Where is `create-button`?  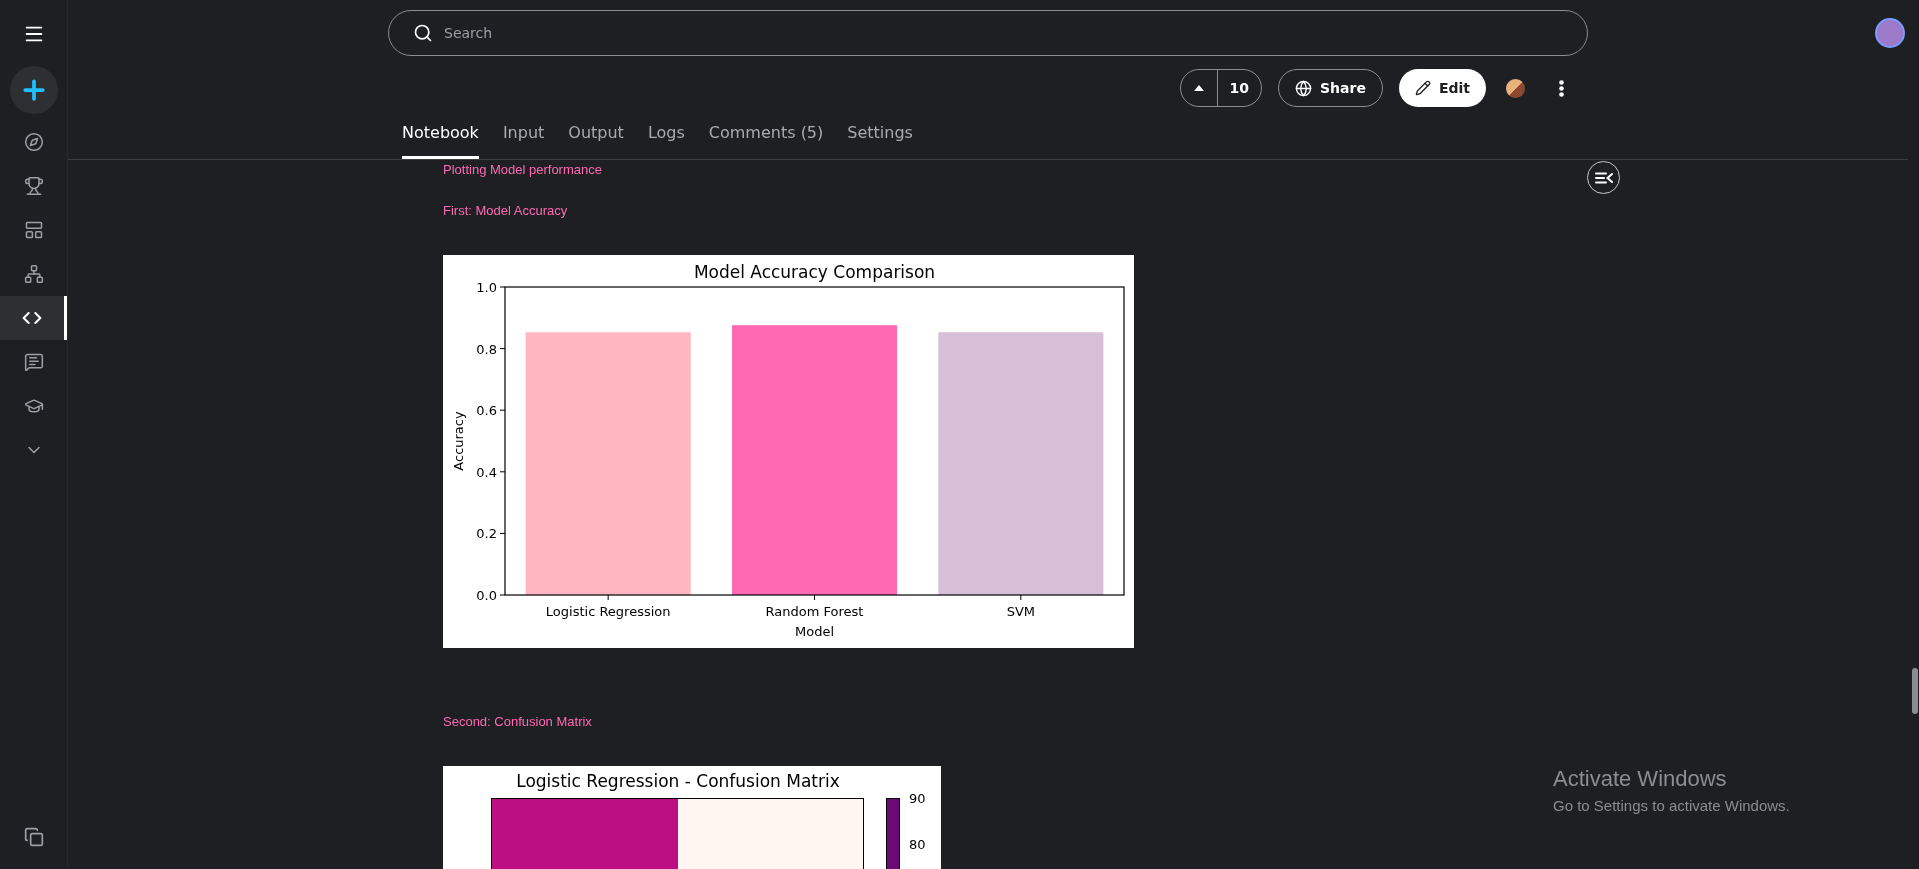
create-button is located at coordinates (33, 90).